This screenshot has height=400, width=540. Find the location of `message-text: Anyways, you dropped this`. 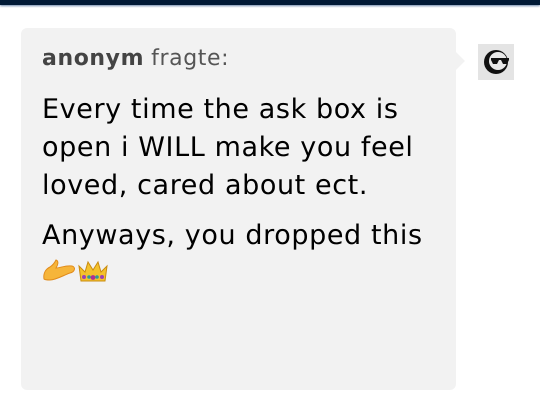

message-text: Anyways, you dropped this is located at coordinates (233, 236).